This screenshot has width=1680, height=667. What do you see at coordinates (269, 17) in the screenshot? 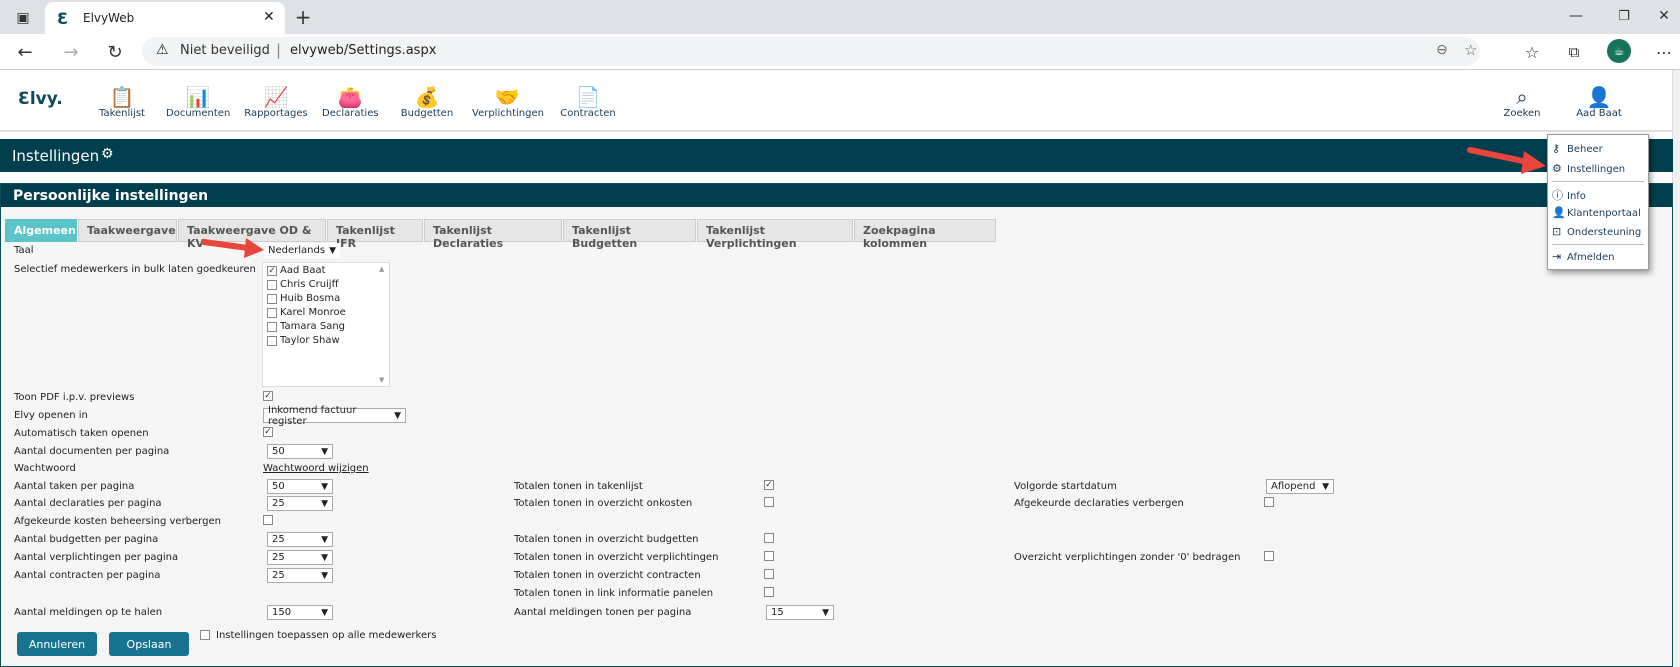
I see `close-tab-icon: ✕` at bounding box center [269, 17].